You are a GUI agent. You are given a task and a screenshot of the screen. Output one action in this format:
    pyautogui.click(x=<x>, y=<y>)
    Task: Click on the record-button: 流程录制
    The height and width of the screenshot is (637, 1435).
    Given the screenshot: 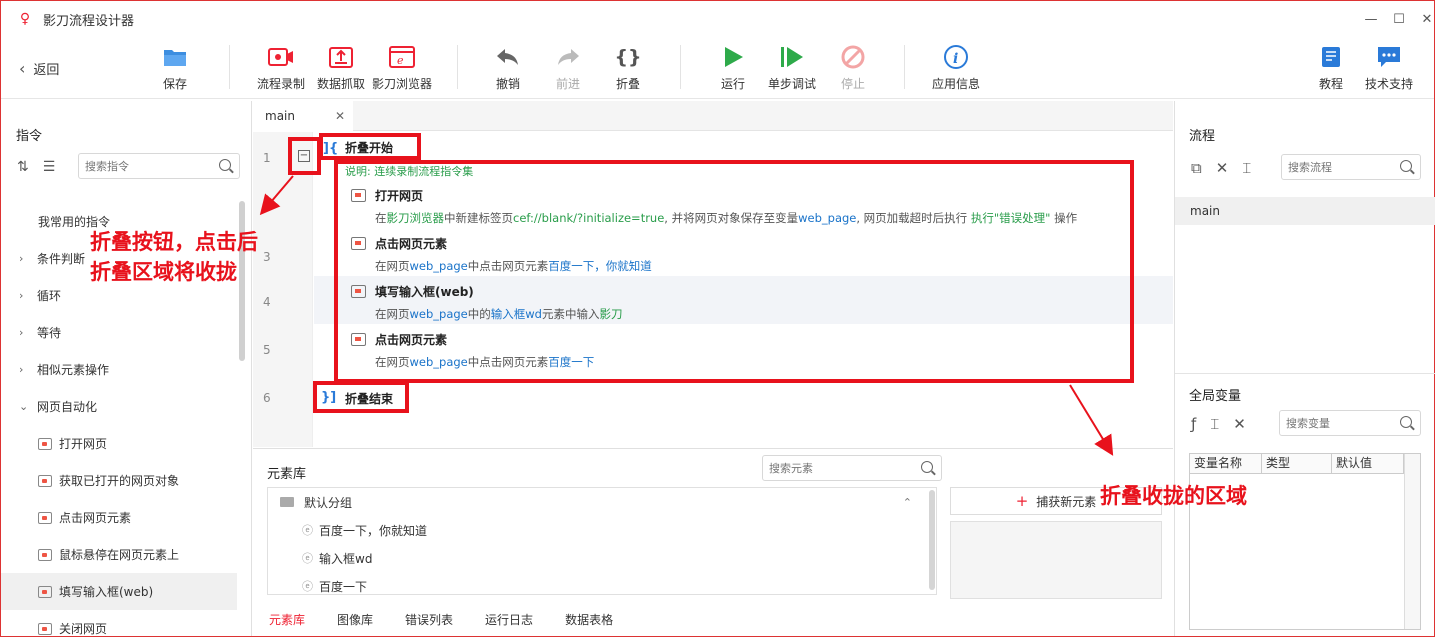 What is the action you would take?
    pyautogui.click(x=281, y=67)
    